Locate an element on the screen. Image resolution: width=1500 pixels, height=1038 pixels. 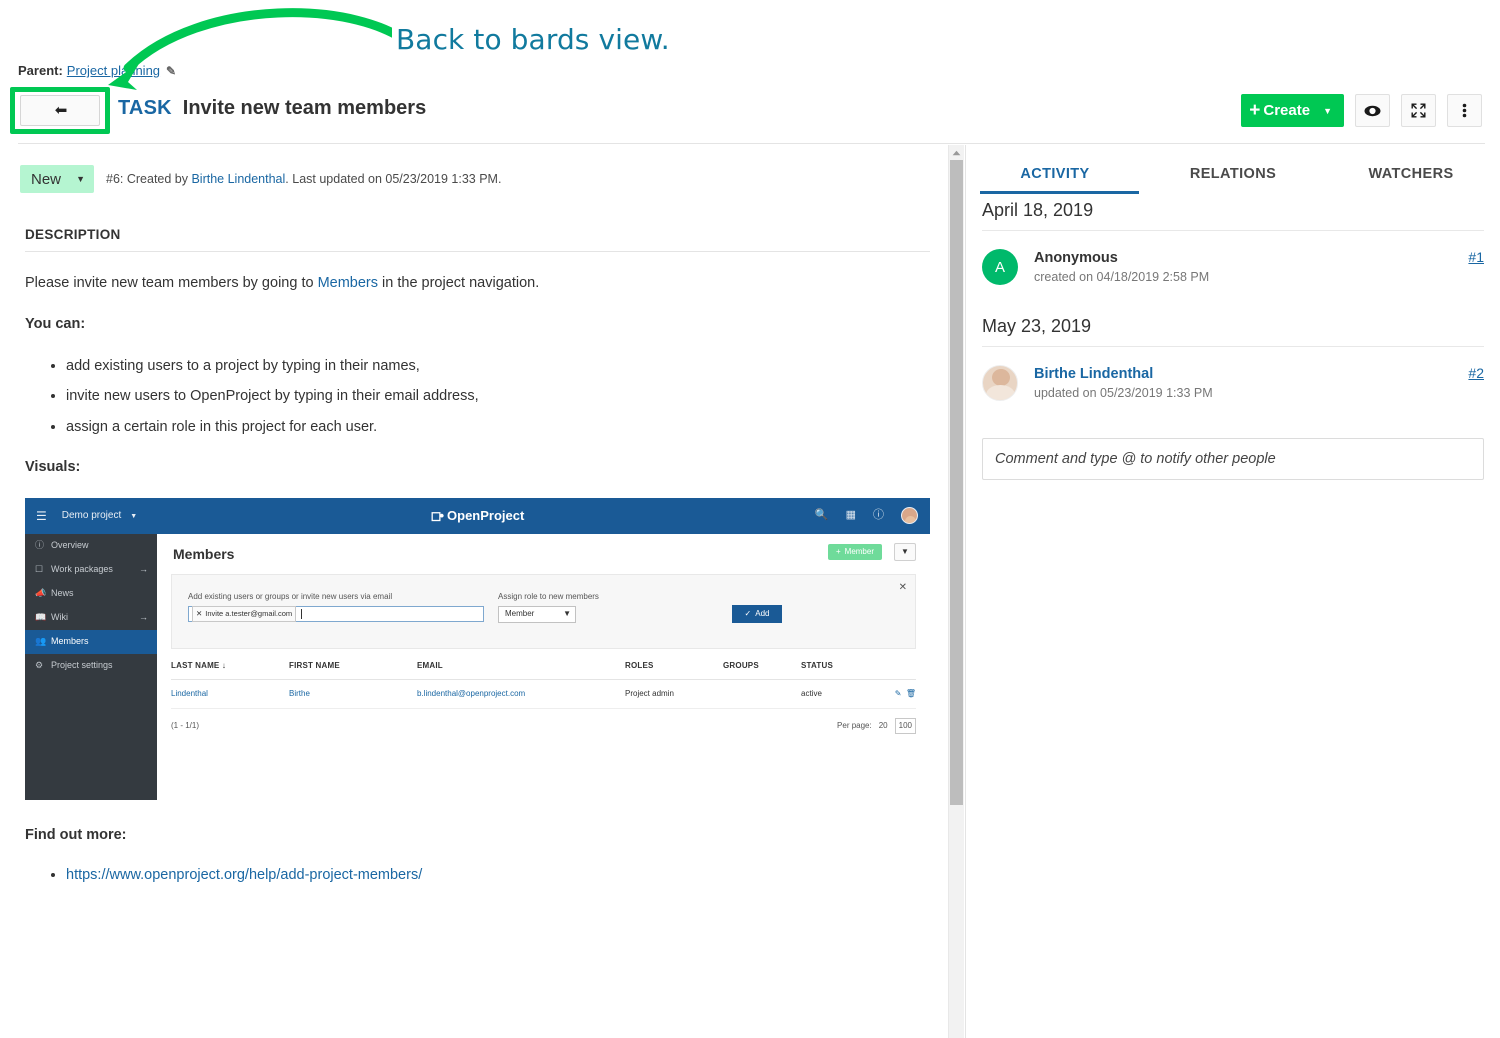
sidebar-item-overview: ⓘ Overview is located at coordinates (91, 546).